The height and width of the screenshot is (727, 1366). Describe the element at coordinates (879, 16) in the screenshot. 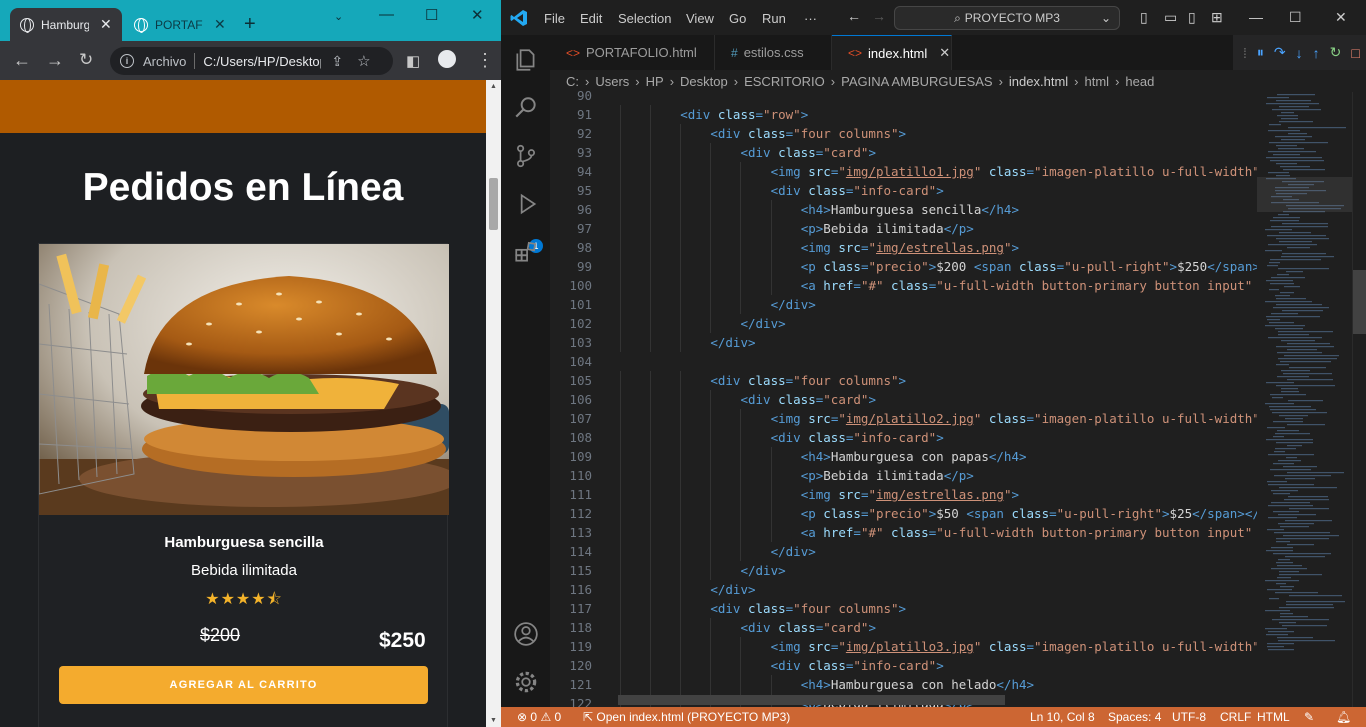

I see `nav-forward-icon: →` at that location.